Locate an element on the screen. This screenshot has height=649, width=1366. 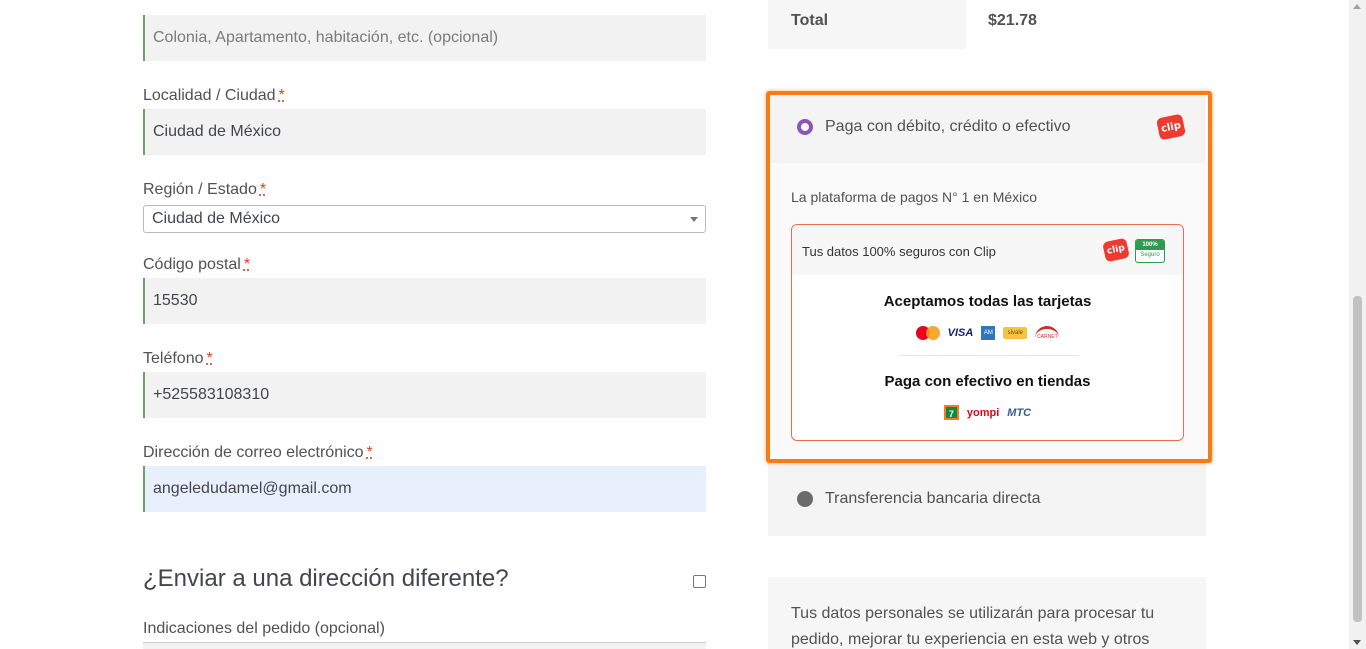
email-label: Dirección de correo electrónico * is located at coordinates (258, 453).